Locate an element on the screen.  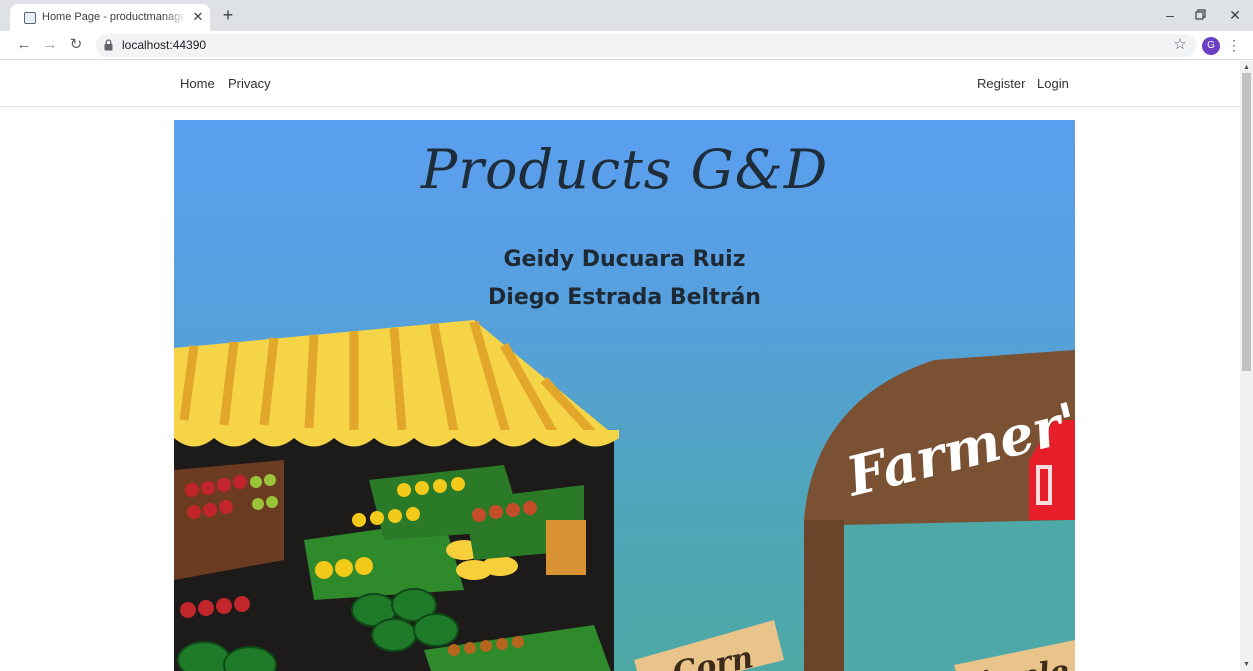
reload-icon: ↻ is located at coordinates (76, 45).